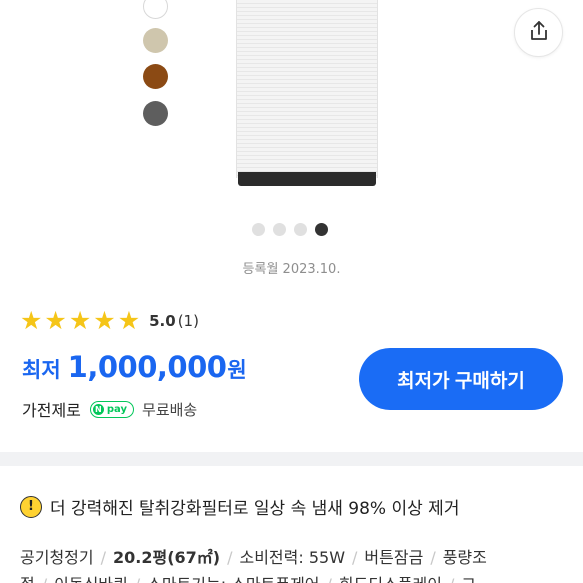 The width and height of the screenshot is (583, 583). Describe the element at coordinates (98, 409) in the screenshot. I see `npay-icon: N` at that location.